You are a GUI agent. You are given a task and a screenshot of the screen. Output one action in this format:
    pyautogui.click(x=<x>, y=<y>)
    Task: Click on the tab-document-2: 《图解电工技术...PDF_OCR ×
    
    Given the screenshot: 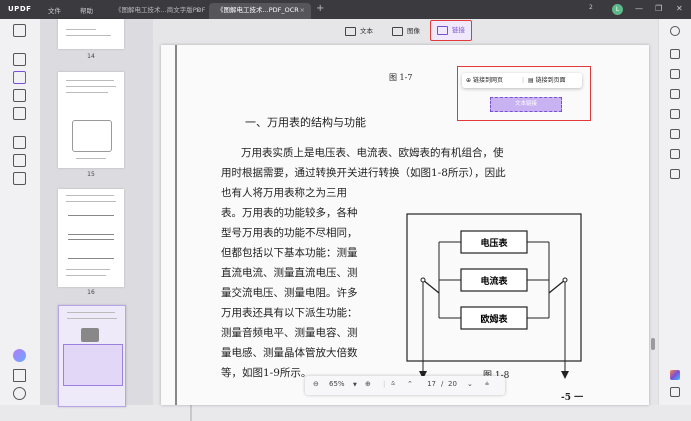 What is the action you would take?
    pyautogui.click(x=260, y=11)
    